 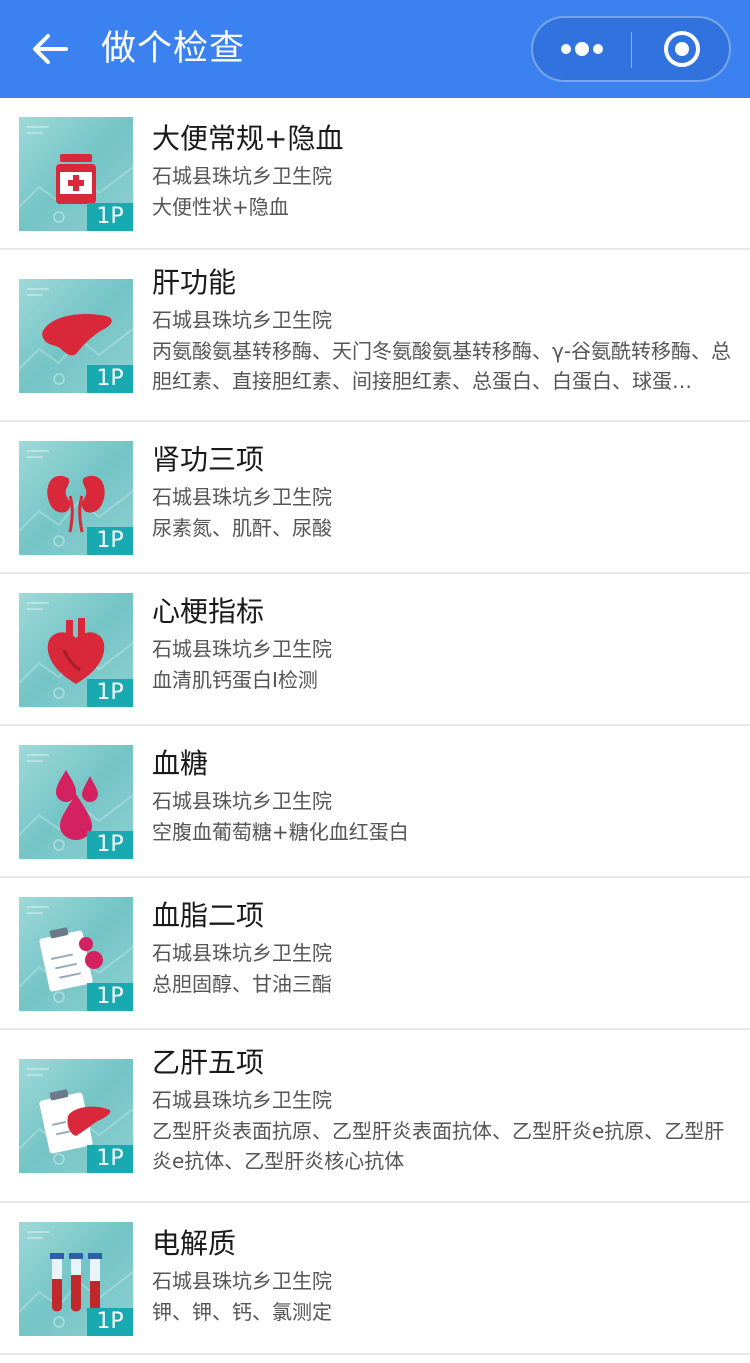 I want to click on navigation-bar: 做个检查, so click(x=375, y=49).